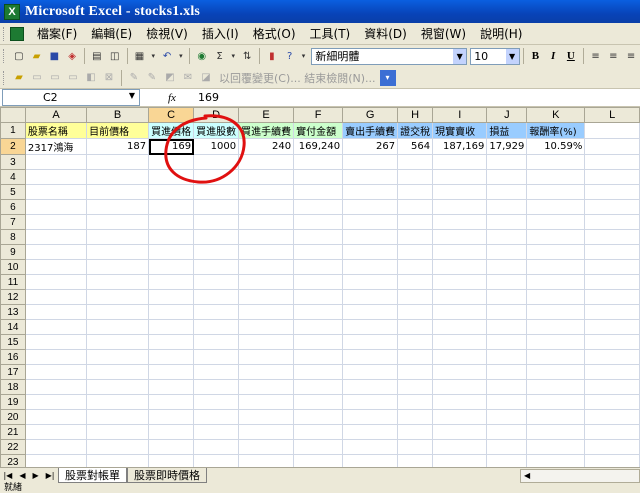  I want to click on cell-d9, so click(216, 252).